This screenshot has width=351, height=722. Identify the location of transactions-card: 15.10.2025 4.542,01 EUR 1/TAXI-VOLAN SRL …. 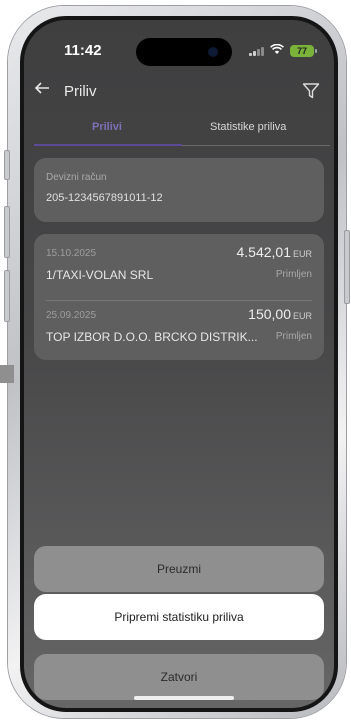
(179, 297).